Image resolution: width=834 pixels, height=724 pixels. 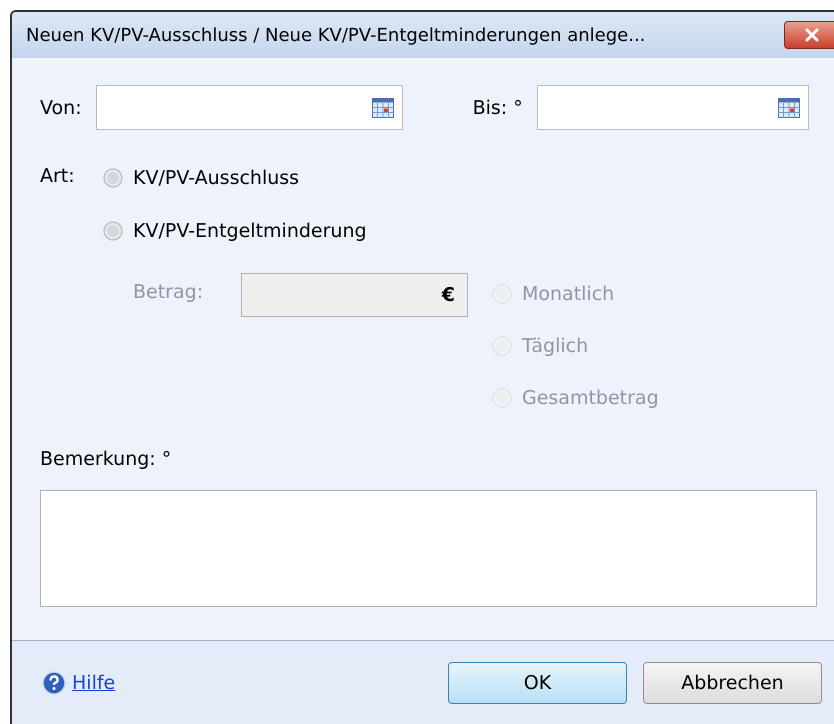 What do you see at coordinates (732, 683) in the screenshot?
I see `cancel-button: Abbrechen` at bounding box center [732, 683].